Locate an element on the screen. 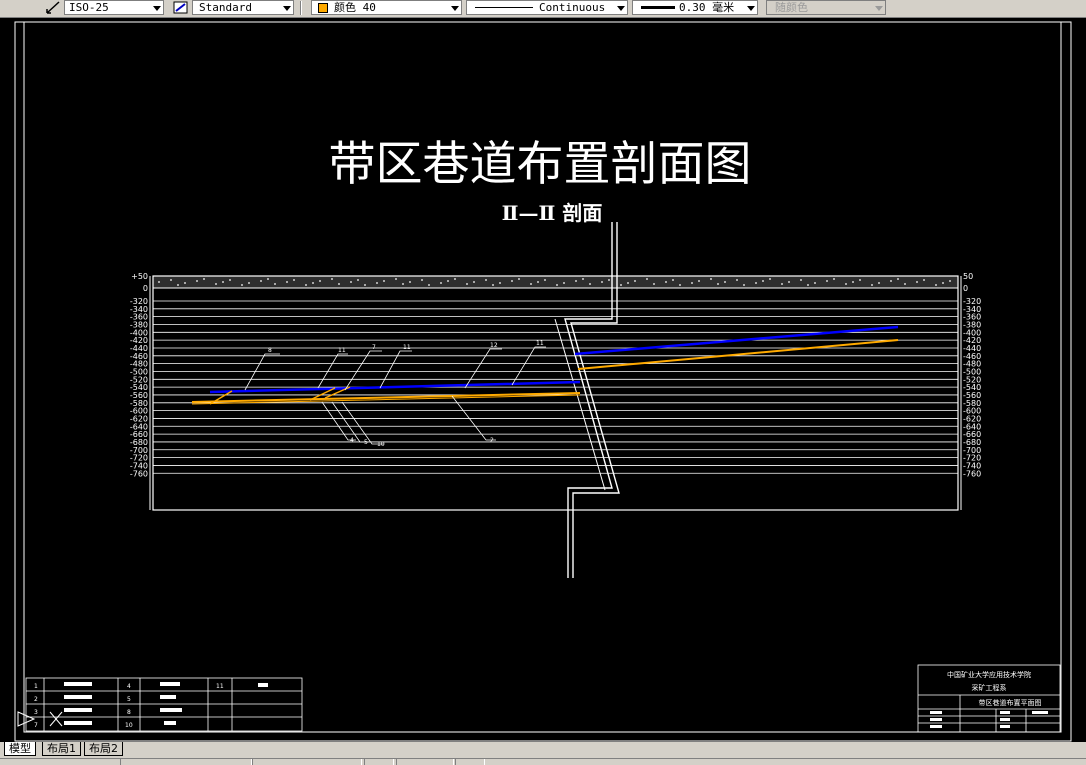  roadway-orange-left is located at coordinates (386, 397).